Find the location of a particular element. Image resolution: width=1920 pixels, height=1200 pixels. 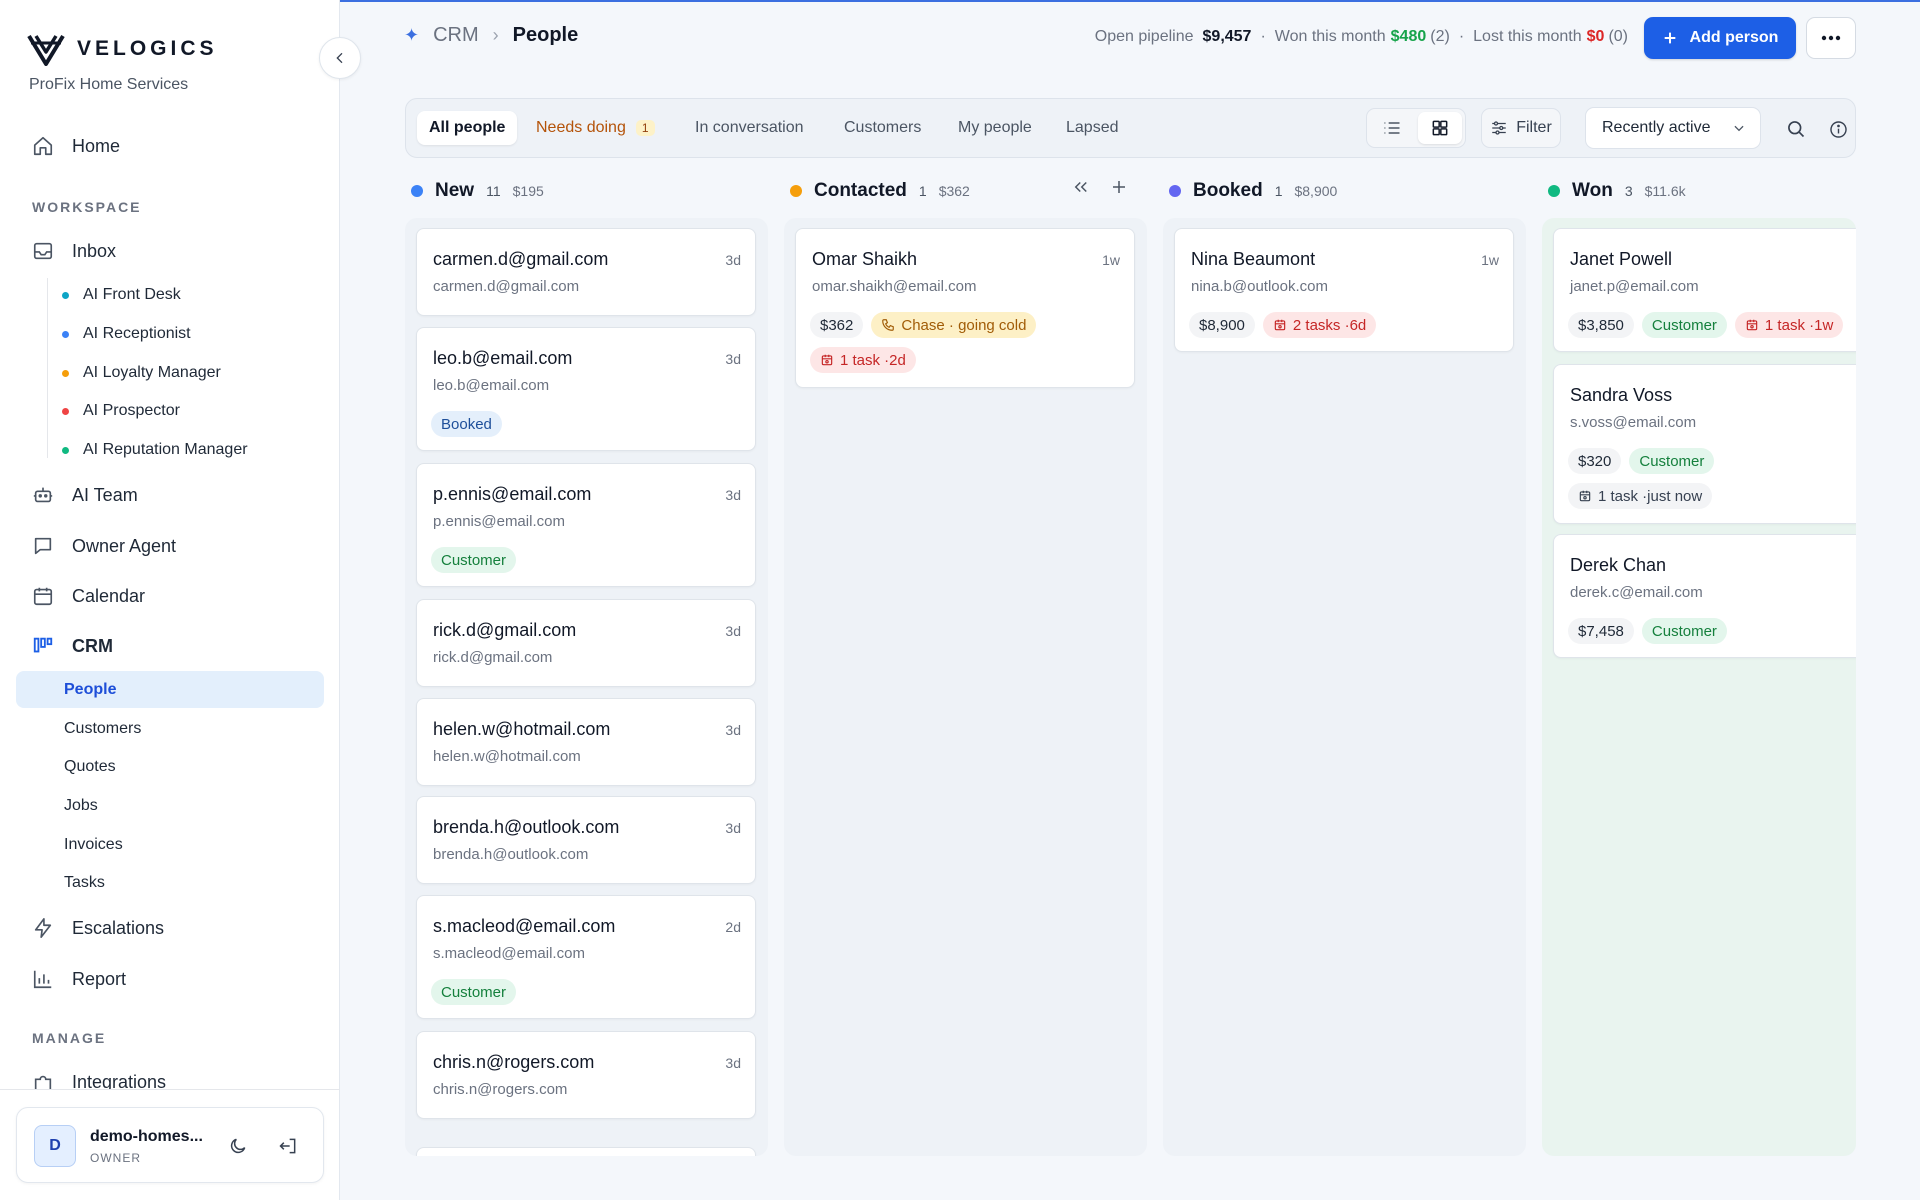

manage-section-label: MANAGE is located at coordinates (69, 1038).